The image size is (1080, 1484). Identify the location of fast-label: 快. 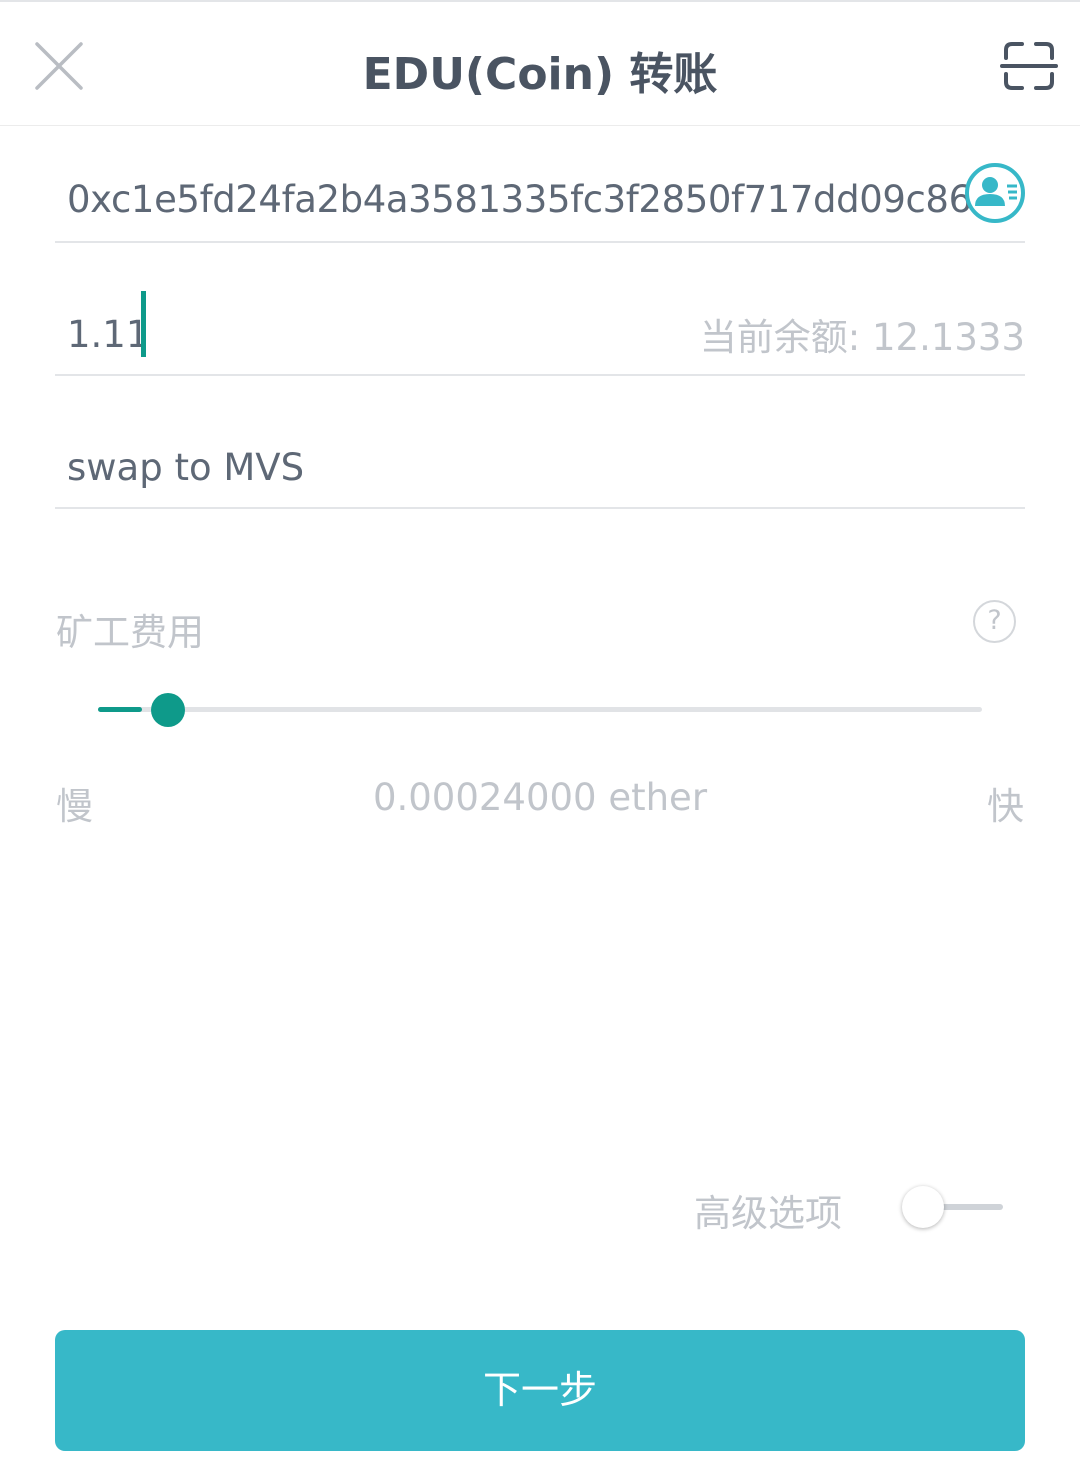
(1005, 806).